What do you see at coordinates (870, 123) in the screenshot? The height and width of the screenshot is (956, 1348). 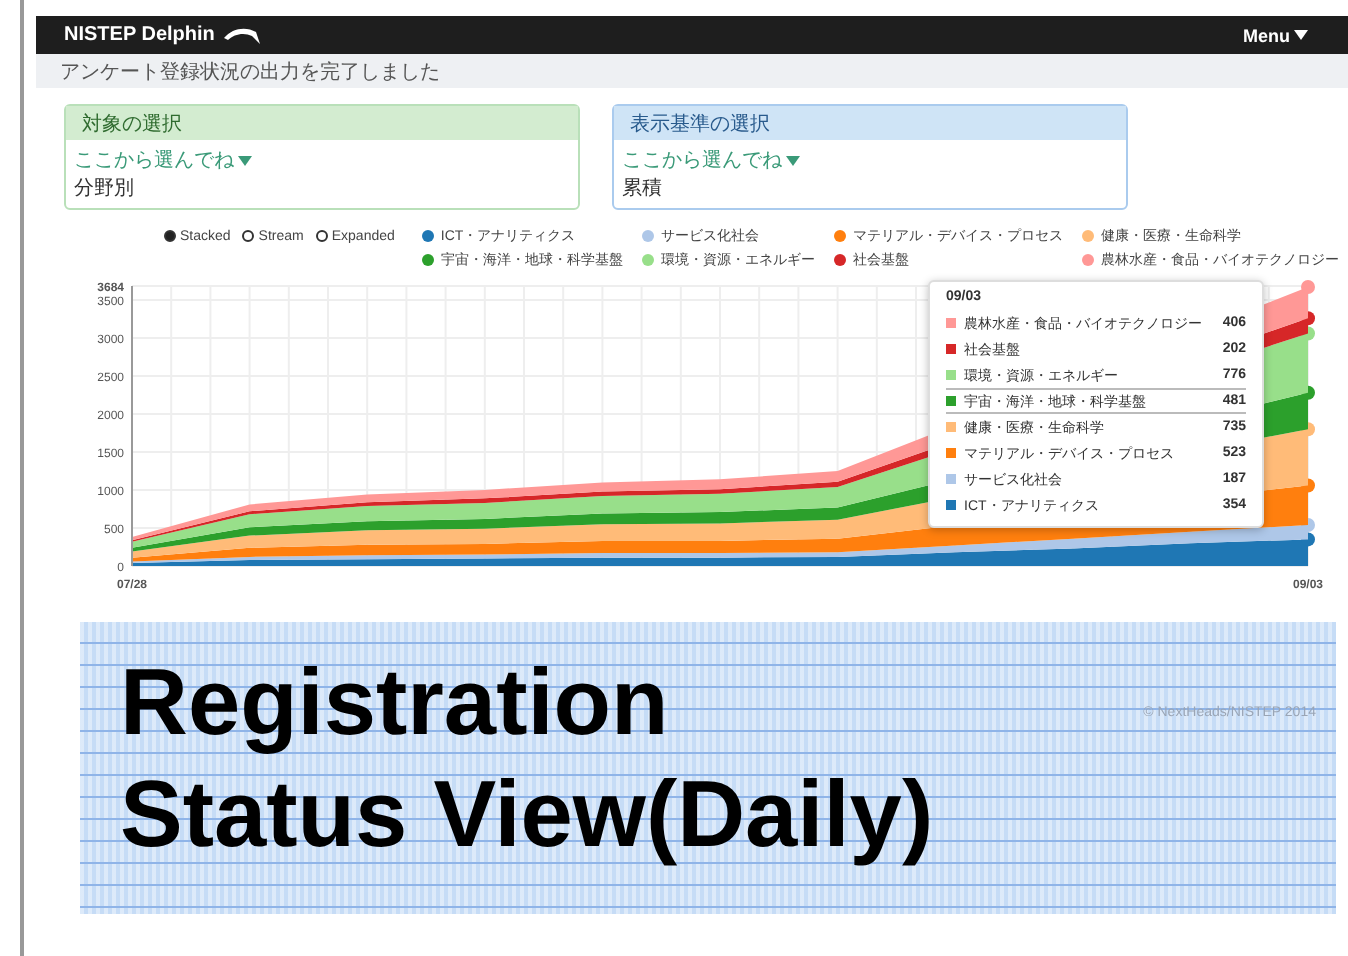 I see `panel-title: 表示基準の選択` at bounding box center [870, 123].